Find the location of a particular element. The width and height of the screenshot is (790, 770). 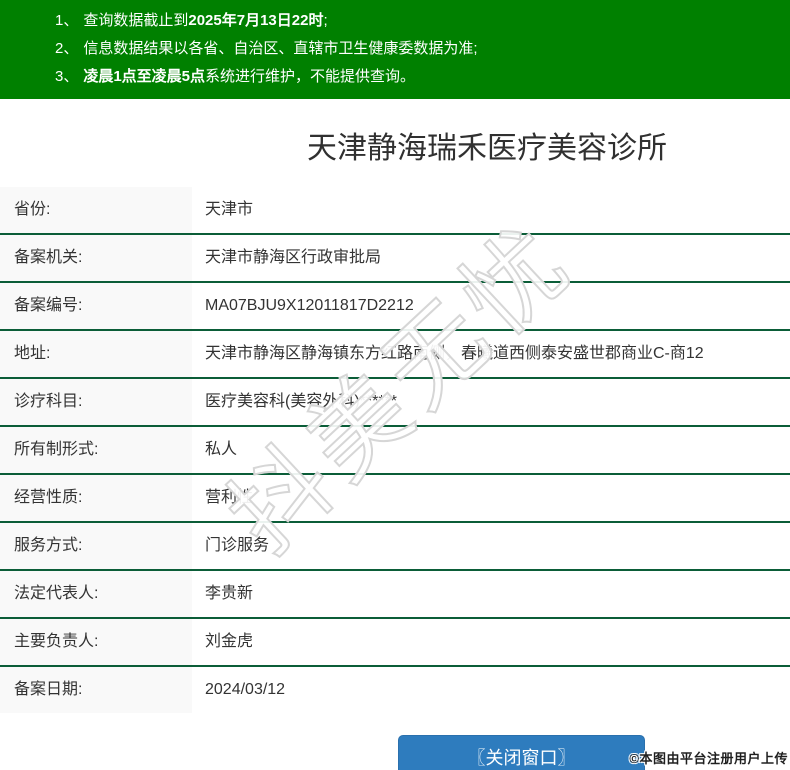

notice-text: 查询数据截止到 is located at coordinates (136, 20).